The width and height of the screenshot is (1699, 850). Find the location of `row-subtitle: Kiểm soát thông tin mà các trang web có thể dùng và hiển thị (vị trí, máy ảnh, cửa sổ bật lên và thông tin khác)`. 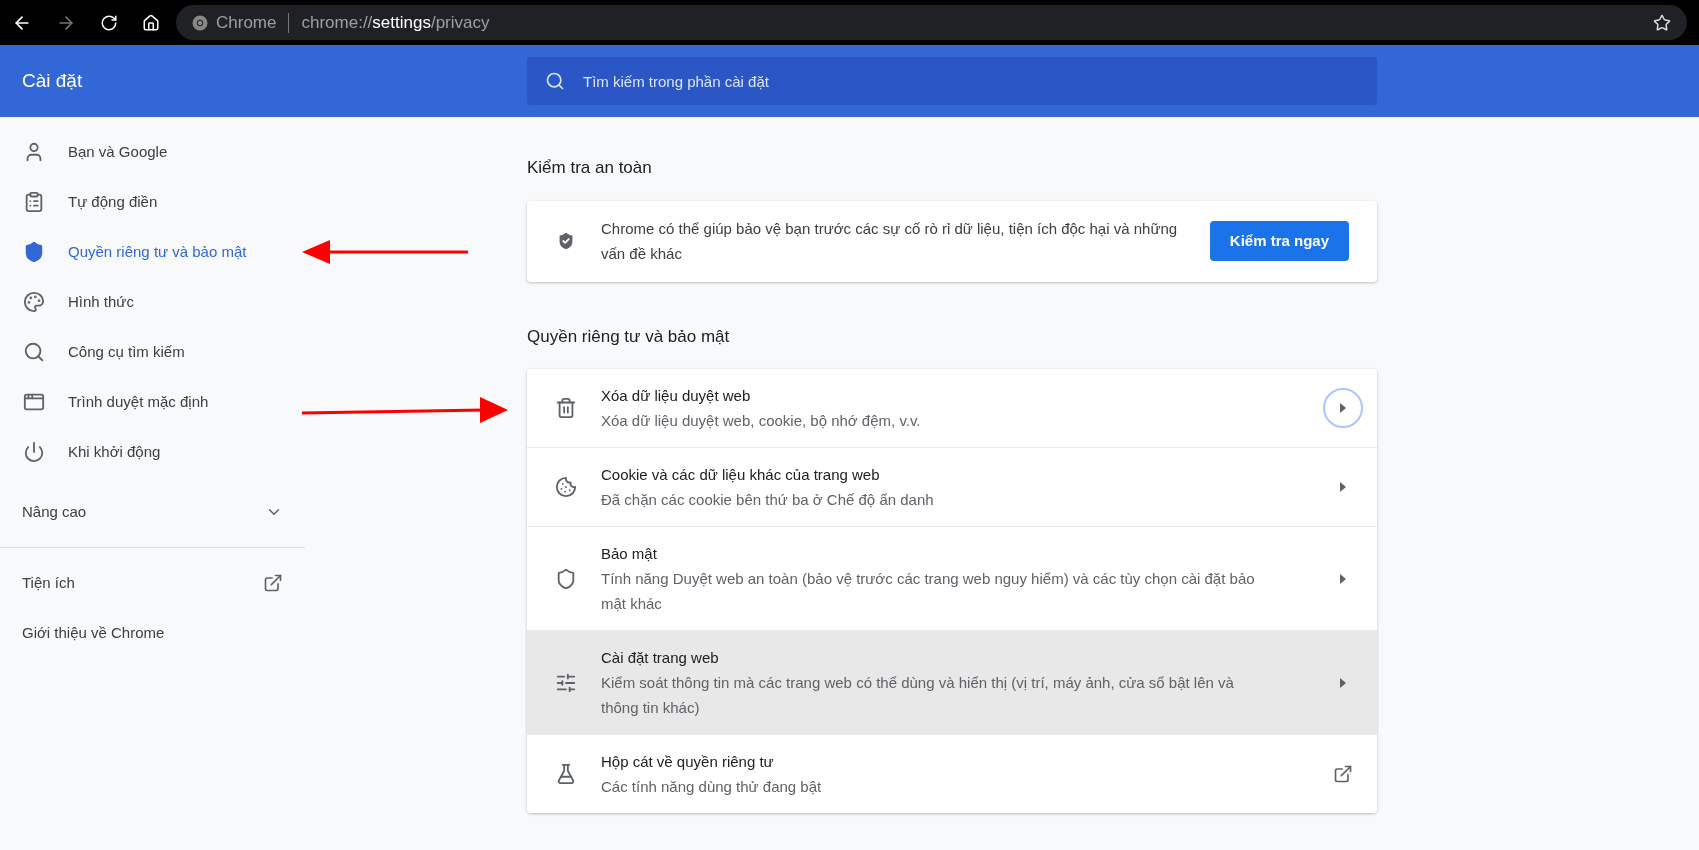

row-subtitle: Kiểm soát thông tin mà các trang web có thể dùng và hiển thị (vị trí, máy ảnh, cửa sổ bật lên và thông tin khác) is located at coordinates (918, 695).